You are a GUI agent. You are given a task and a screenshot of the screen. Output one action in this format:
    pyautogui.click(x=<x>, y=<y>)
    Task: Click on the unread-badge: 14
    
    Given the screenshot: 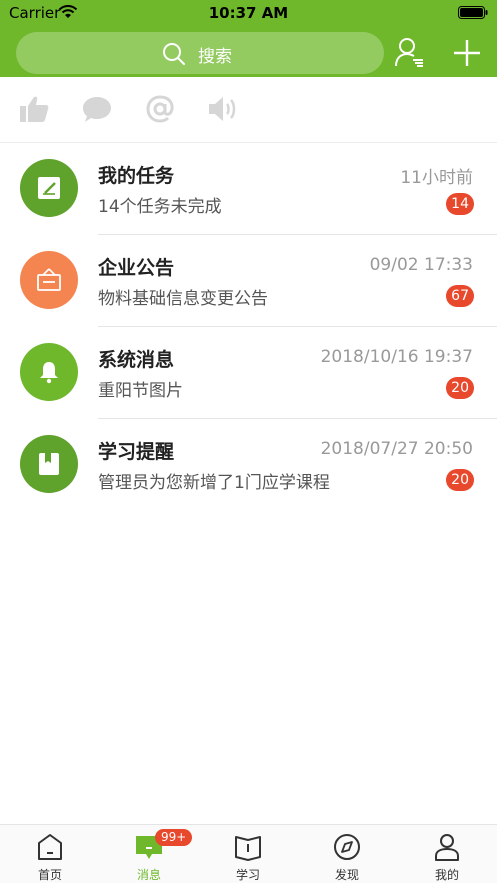 What is the action you would take?
    pyautogui.click(x=460, y=204)
    